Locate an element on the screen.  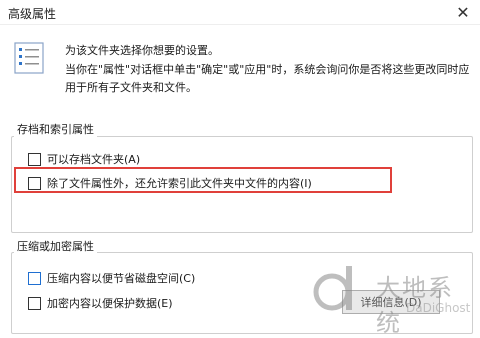
dialog-title: 高级属性 is located at coordinates (32, 14).